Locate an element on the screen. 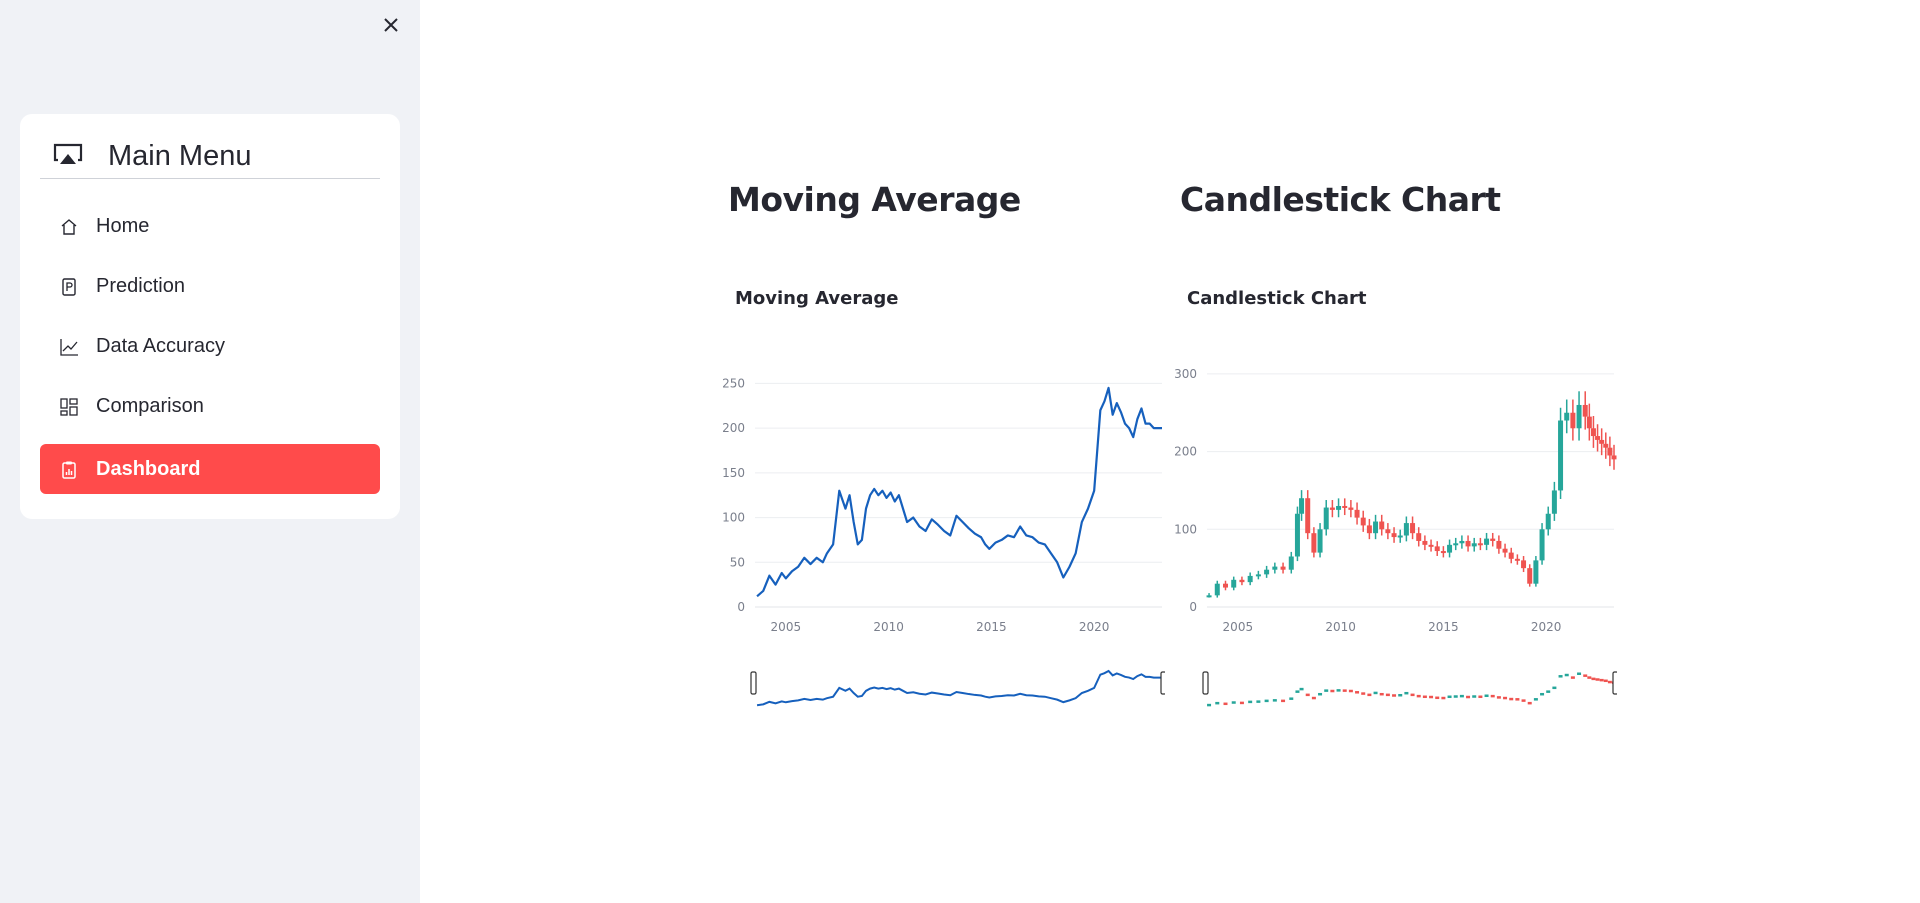  clipboard-data-icon is located at coordinates (69, 470).